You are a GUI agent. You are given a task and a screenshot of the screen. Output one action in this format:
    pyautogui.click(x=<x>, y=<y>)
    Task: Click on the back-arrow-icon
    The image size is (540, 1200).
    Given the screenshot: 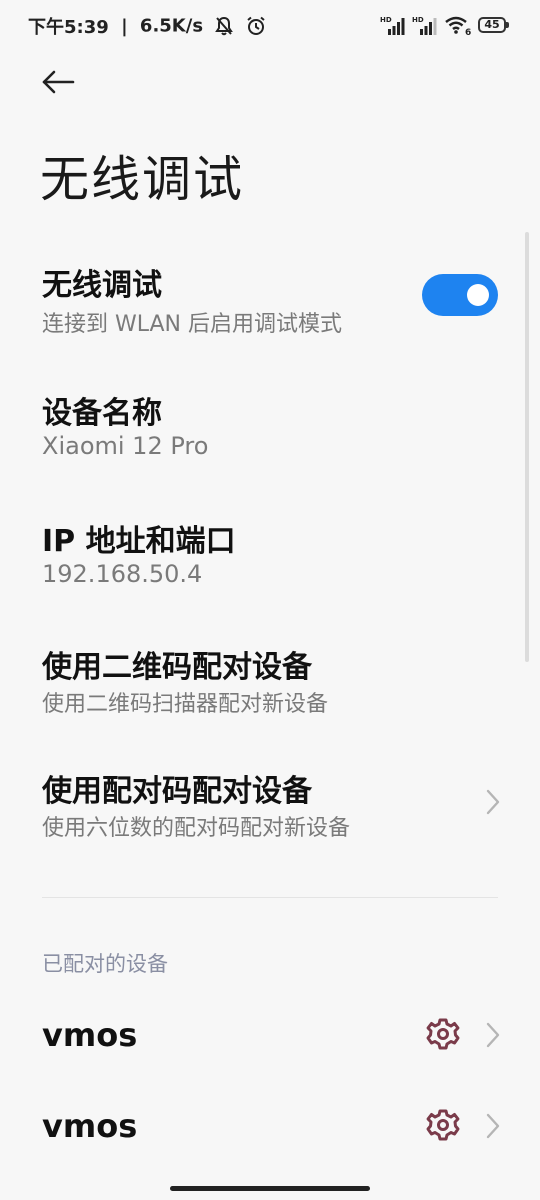 What is the action you would take?
    pyautogui.click(x=58, y=82)
    